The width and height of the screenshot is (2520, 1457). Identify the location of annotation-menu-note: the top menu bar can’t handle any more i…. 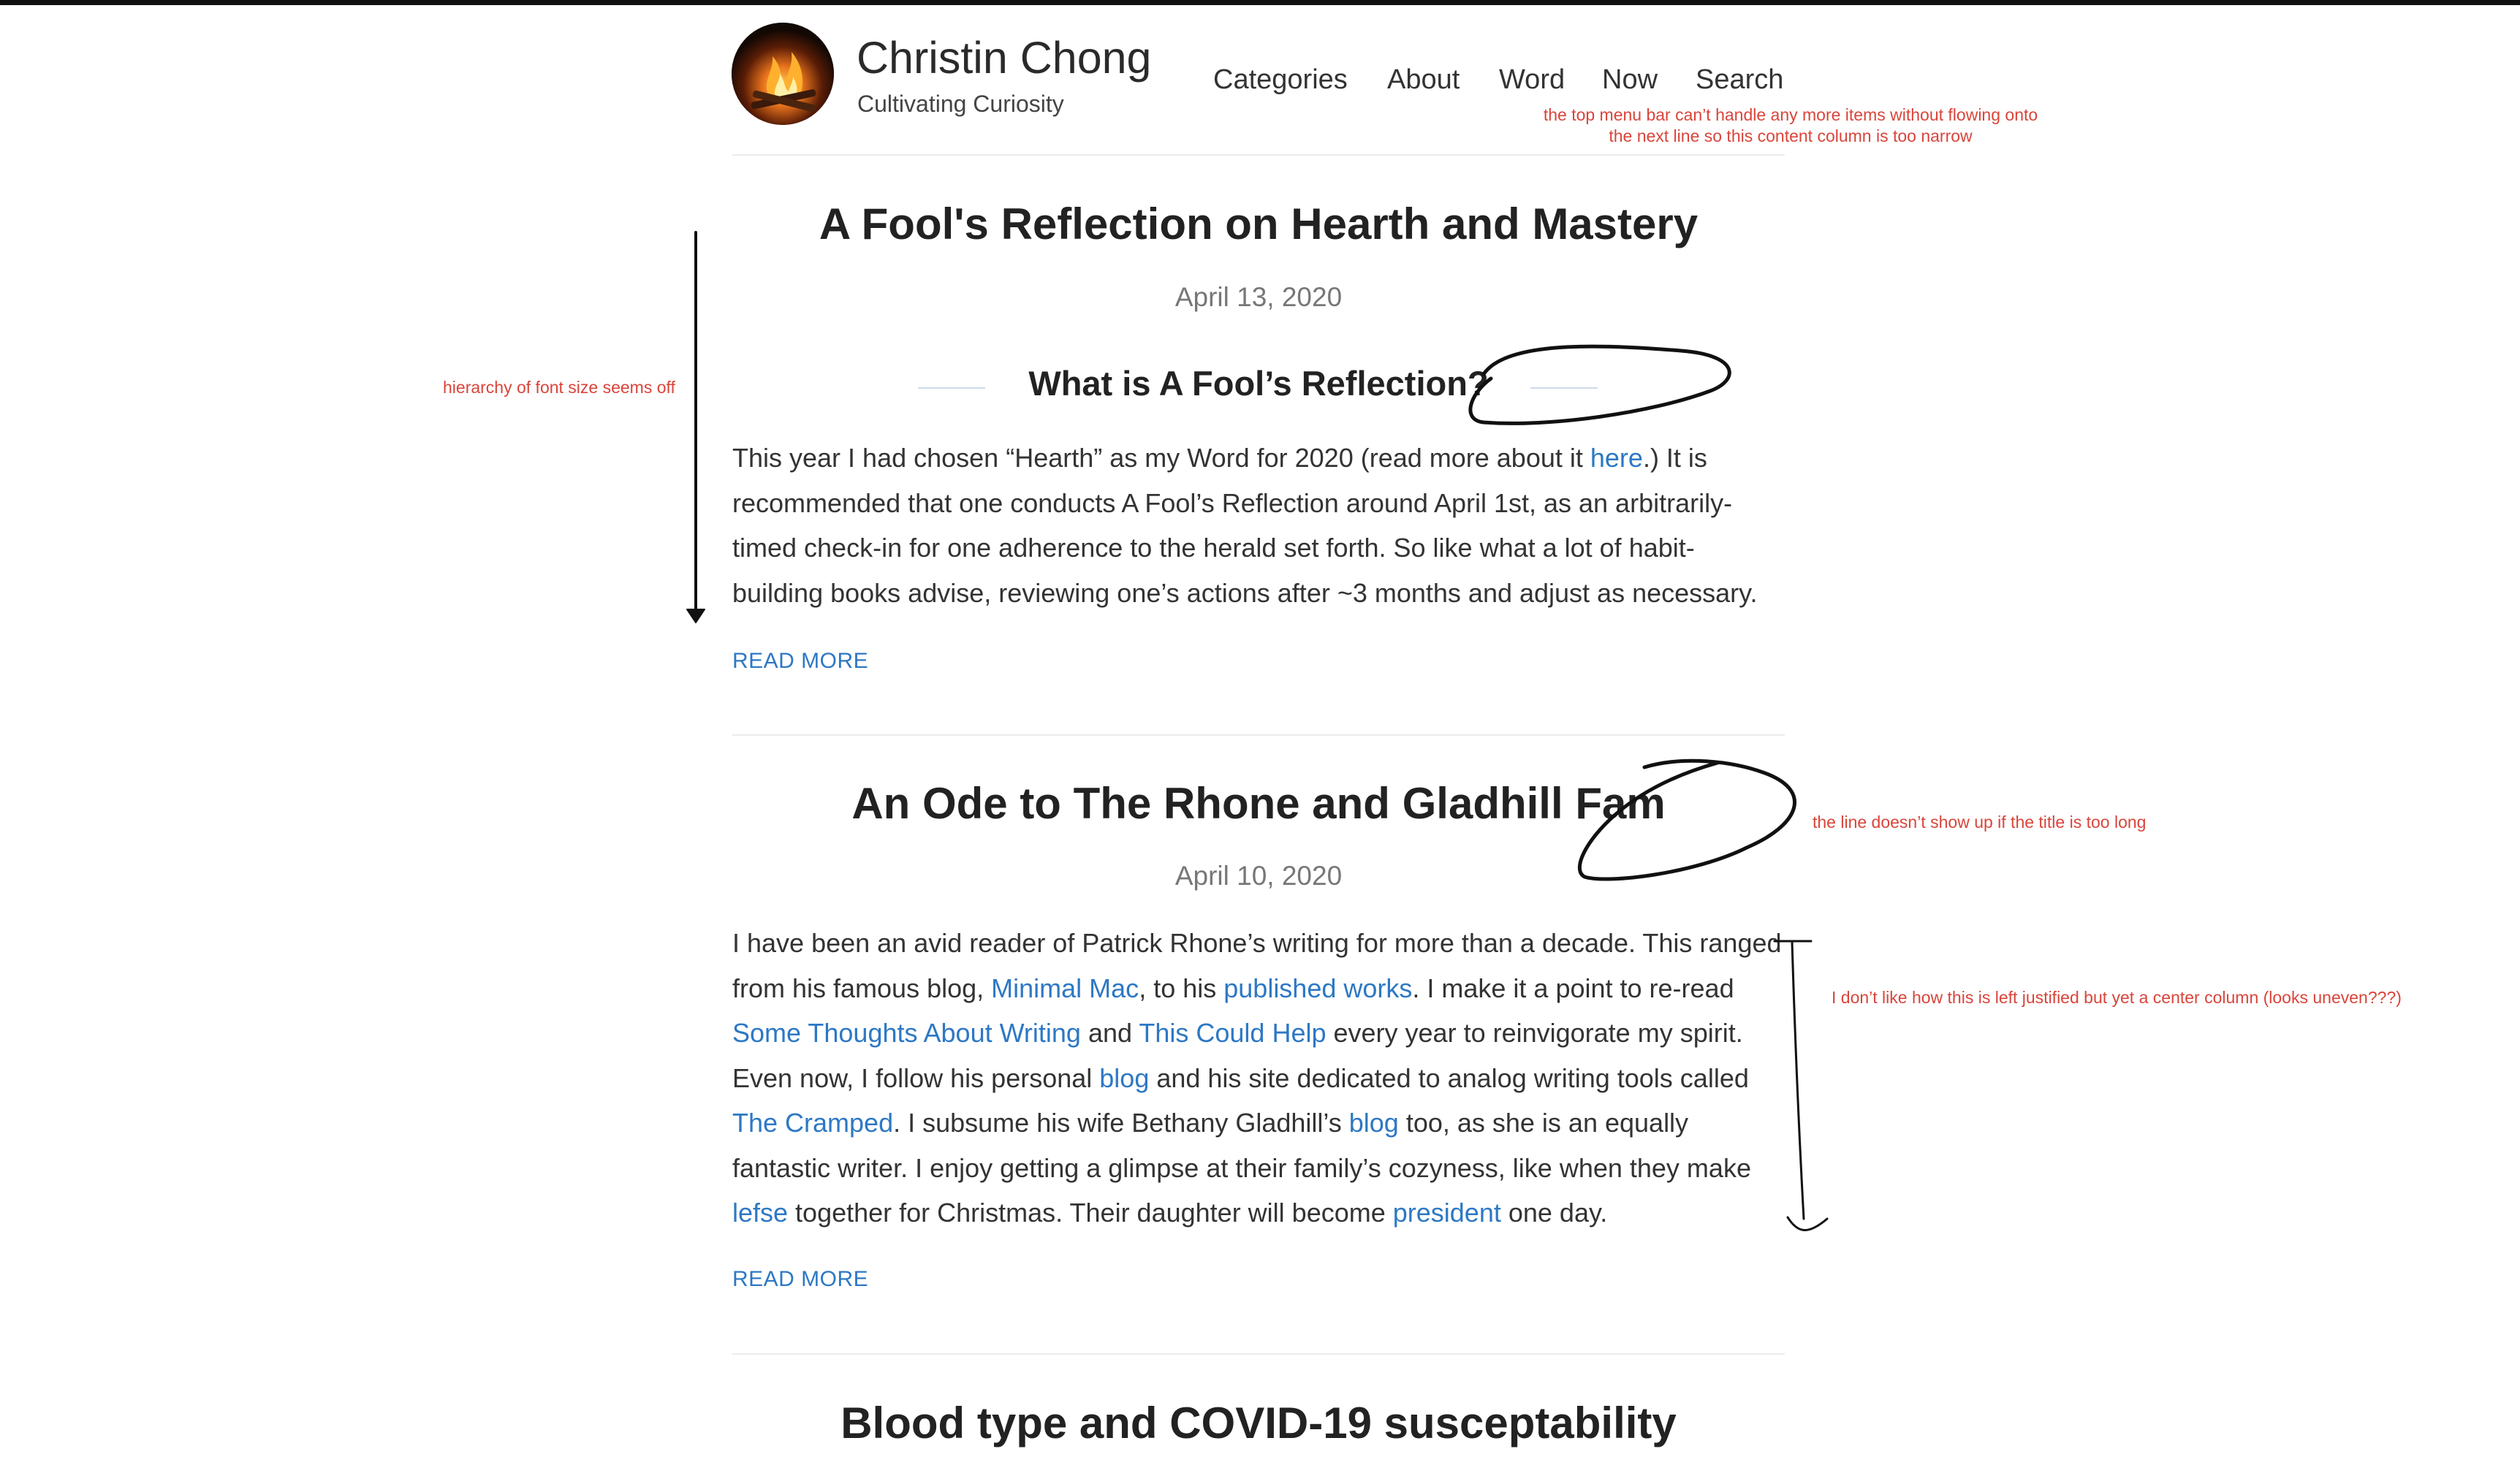
(1790, 125).